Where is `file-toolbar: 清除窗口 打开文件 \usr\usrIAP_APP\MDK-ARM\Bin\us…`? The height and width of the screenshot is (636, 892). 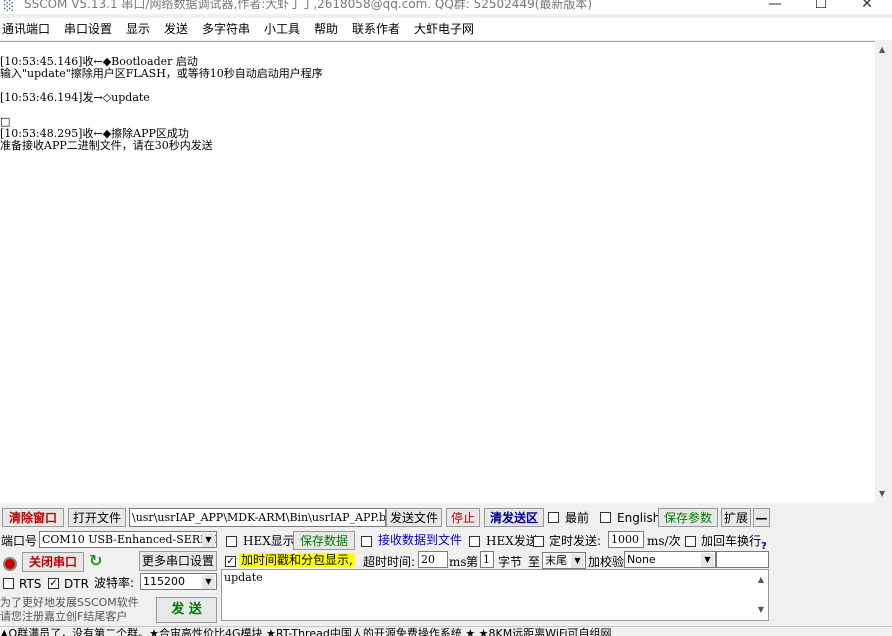 file-toolbar: 清除窗口 打开文件 \usr\usrIAP_APP\MDK-ARM\Bin\us… is located at coordinates (446, 517).